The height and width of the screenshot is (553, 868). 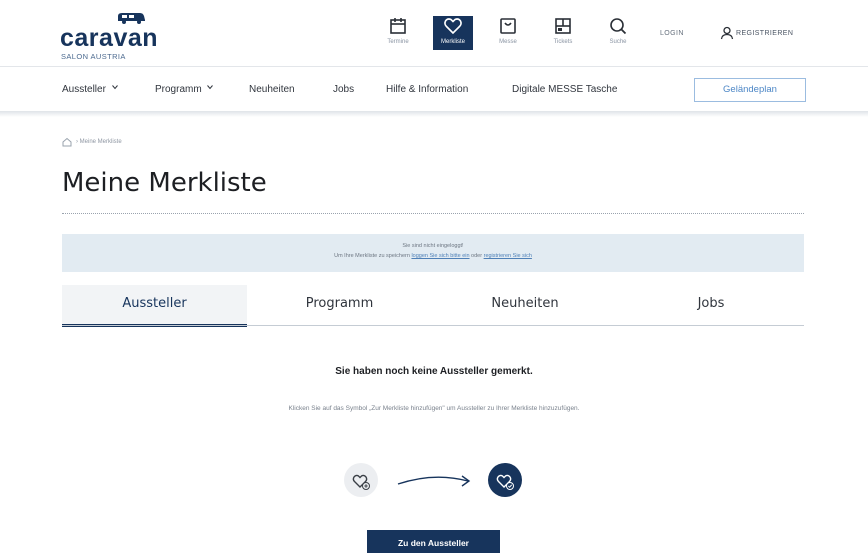 I want to click on nav-programm: Programm, so click(x=184, y=89).